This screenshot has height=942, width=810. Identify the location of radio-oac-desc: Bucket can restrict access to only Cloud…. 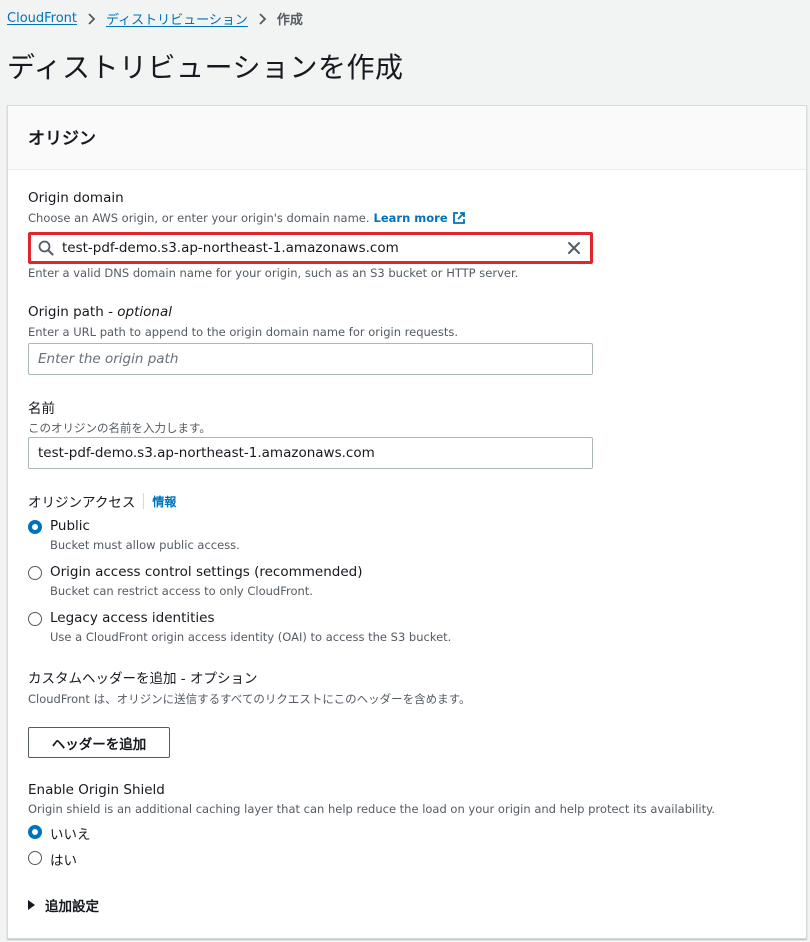
(181, 591).